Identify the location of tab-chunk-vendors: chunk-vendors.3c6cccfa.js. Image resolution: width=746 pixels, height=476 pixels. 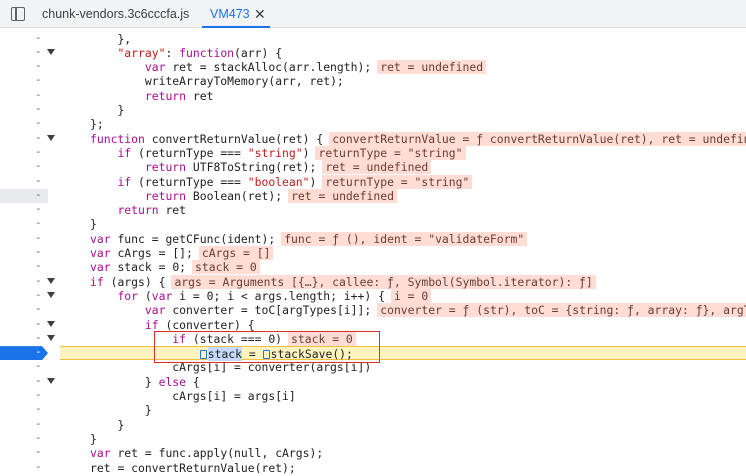
(115, 14).